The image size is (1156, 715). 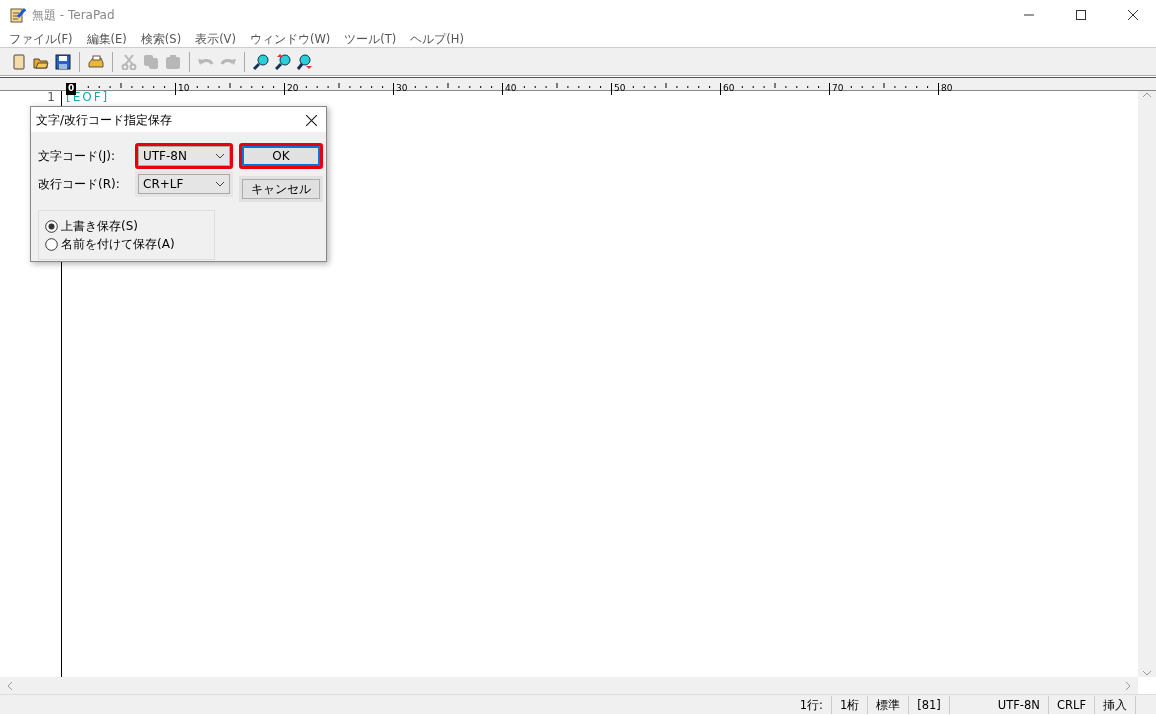 I want to click on printer-icon, so click(x=96, y=61).